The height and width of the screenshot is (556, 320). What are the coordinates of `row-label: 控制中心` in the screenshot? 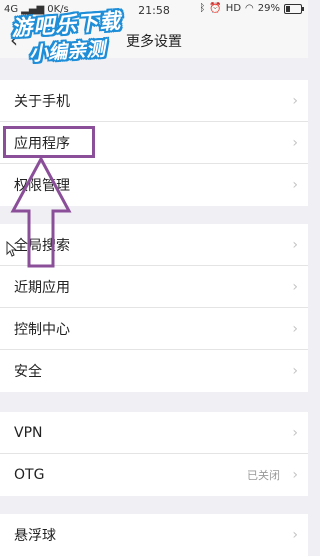 It's located at (42, 329).